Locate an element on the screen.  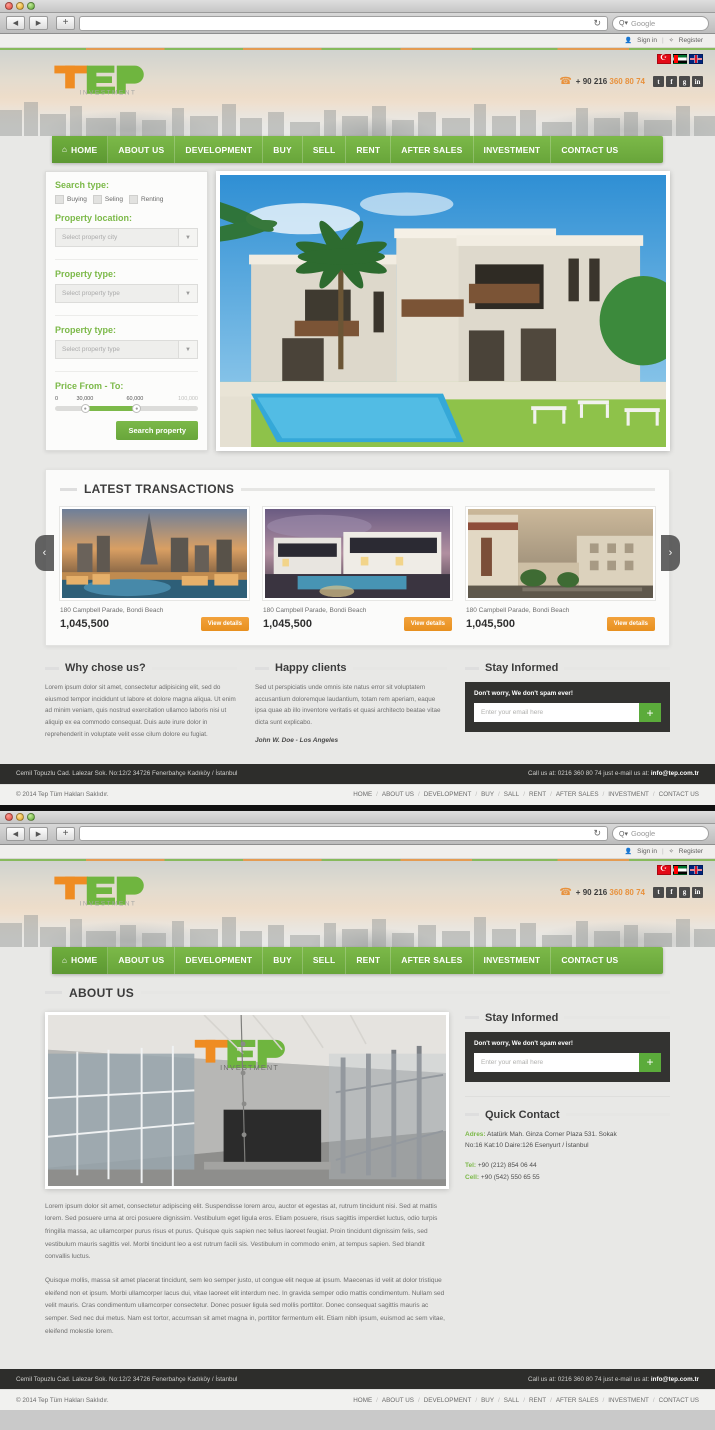
google-plus-icon: g is located at coordinates (684, 892).